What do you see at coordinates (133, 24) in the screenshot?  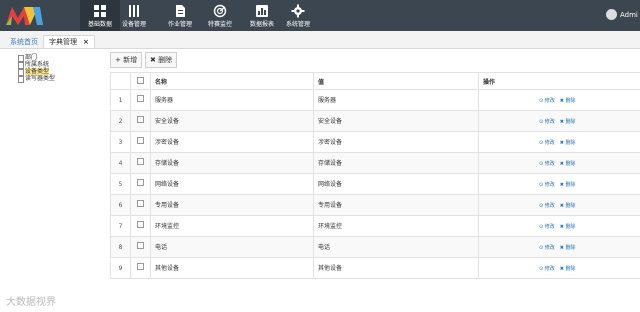 I see `nav-label: 设备管理` at bounding box center [133, 24].